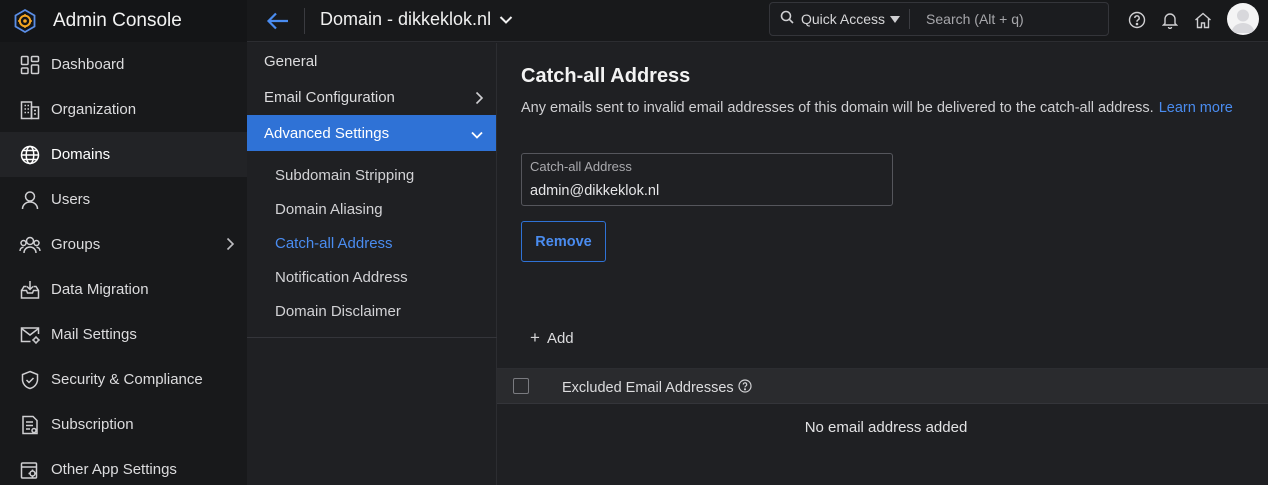 The height and width of the screenshot is (485, 1268). What do you see at coordinates (329, 97) in the screenshot?
I see `subnav-label: Email Configuration` at bounding box center [329, 97].